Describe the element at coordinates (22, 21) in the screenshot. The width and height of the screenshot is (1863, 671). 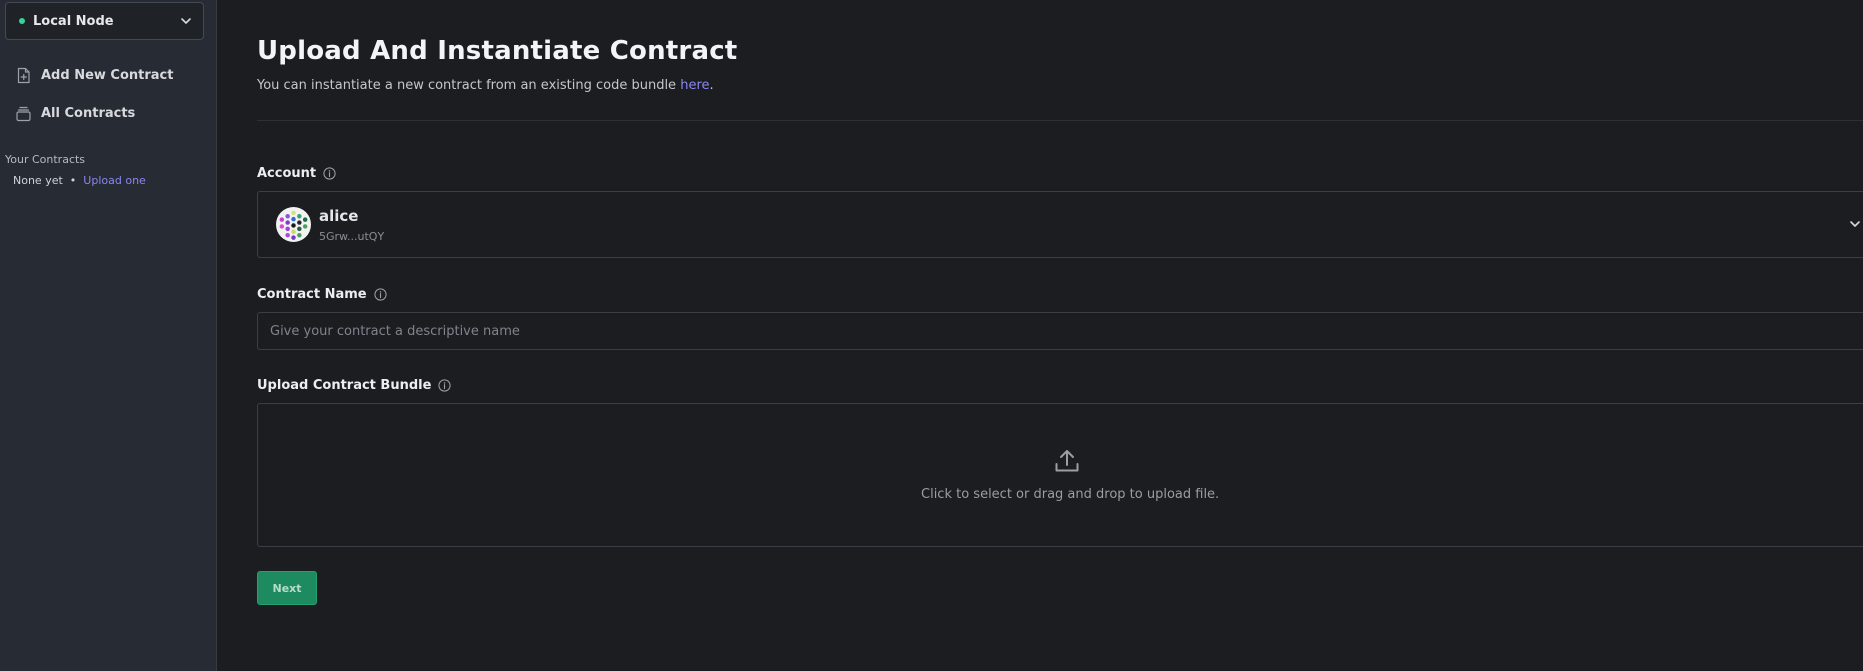
I see `connection-status-dot` at that location.